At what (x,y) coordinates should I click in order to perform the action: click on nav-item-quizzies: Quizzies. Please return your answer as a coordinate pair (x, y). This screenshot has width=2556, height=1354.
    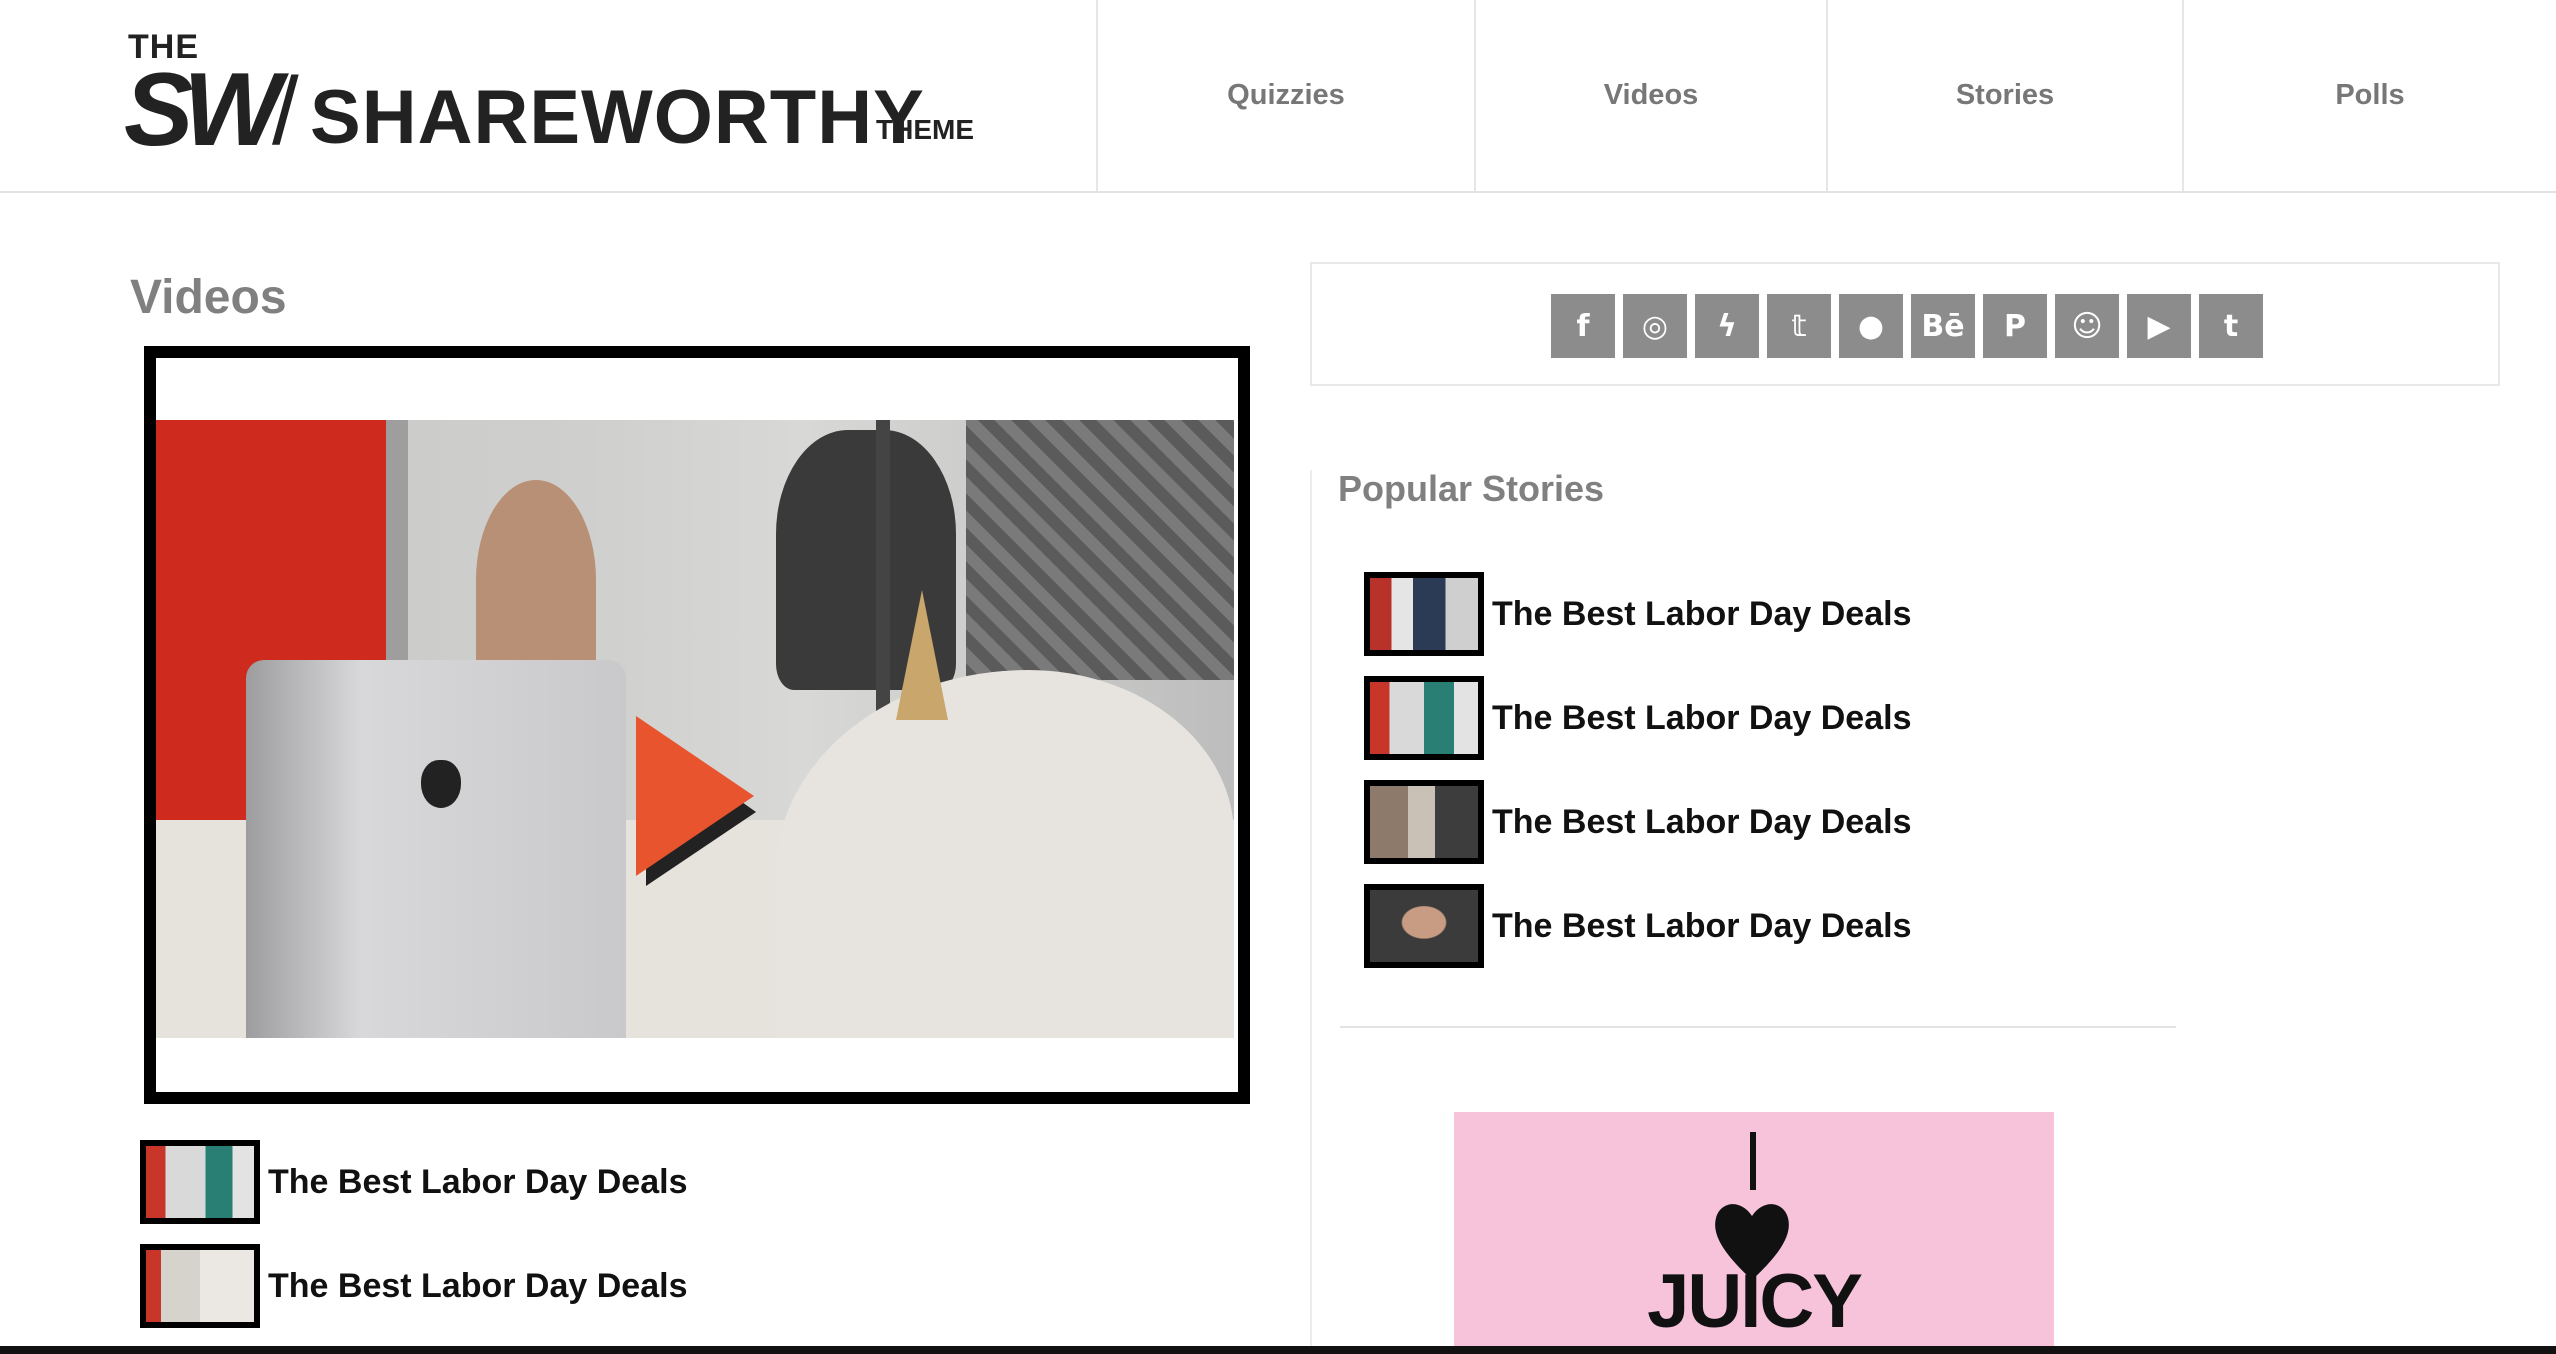
    Looking at the image, I should click on (1285, 95).